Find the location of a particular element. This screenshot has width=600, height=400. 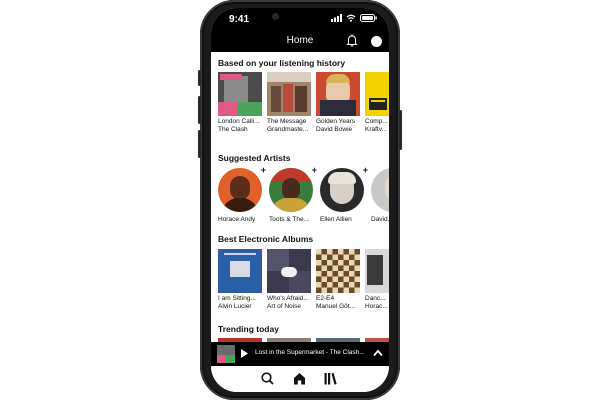

status-icons is located at coordinates (354, 18).